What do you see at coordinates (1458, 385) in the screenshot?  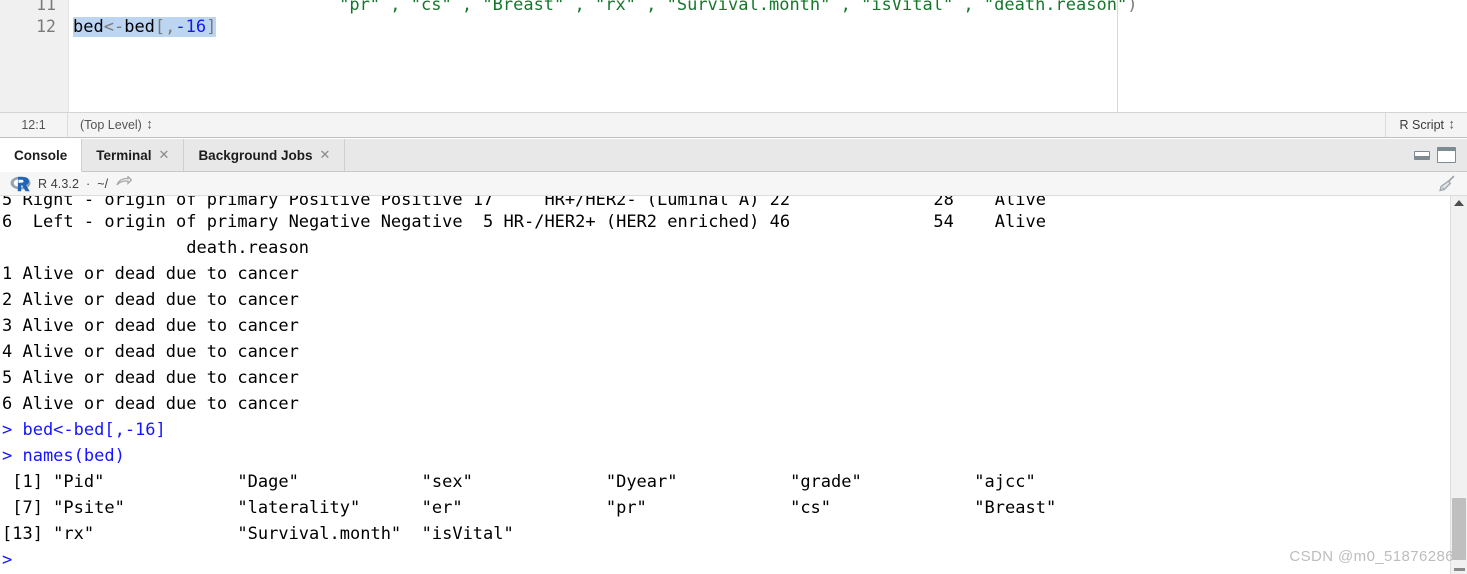 I see `console-scrollbar` at bounding box center [1458, 385].